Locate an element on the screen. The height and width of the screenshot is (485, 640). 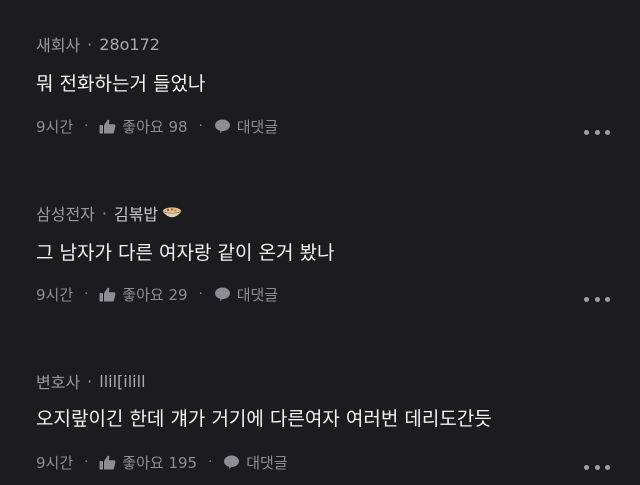
comment-author: 변호사 · llil[ilill is located at coordinates (91, 381).